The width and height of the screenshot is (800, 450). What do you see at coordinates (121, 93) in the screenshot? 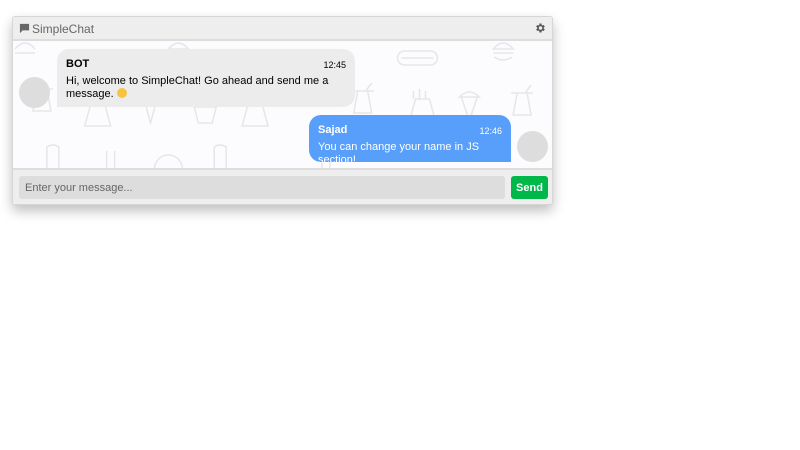
I see `grinning-face-emoji` at bounding box center [121, 93].